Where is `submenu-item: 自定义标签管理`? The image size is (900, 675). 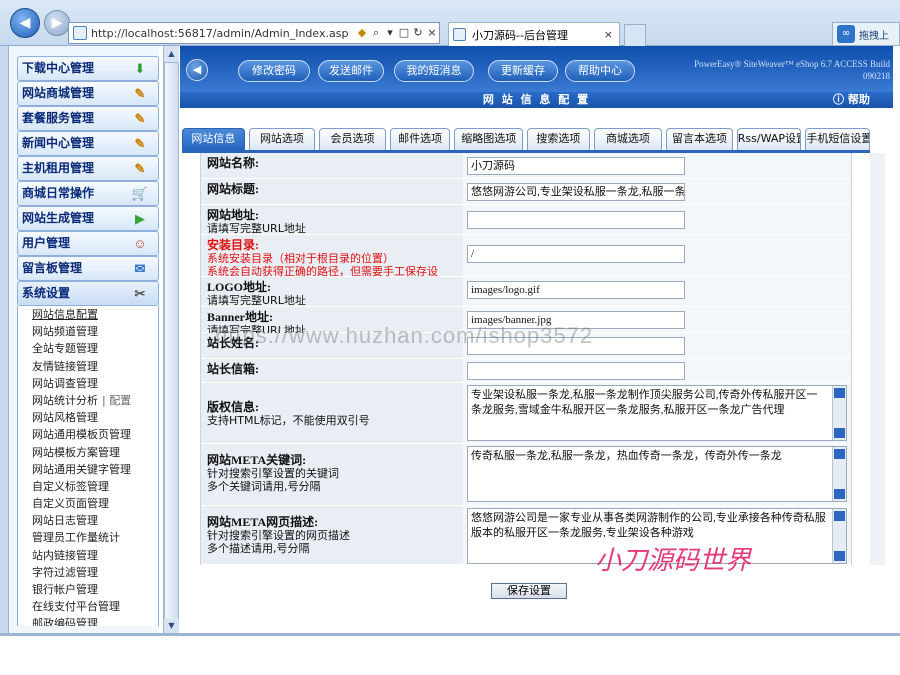
submenu-item: 自定义标签管理 is located at coordinates (88, 486).